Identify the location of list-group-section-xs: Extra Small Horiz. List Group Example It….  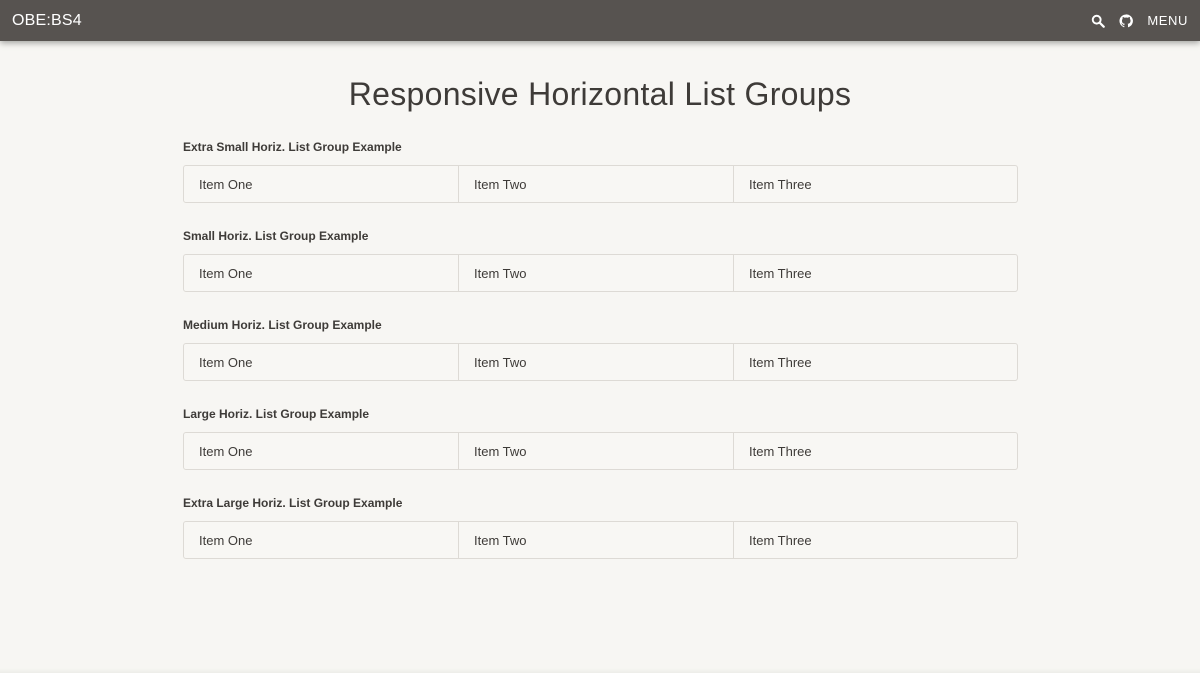
(600, 171).